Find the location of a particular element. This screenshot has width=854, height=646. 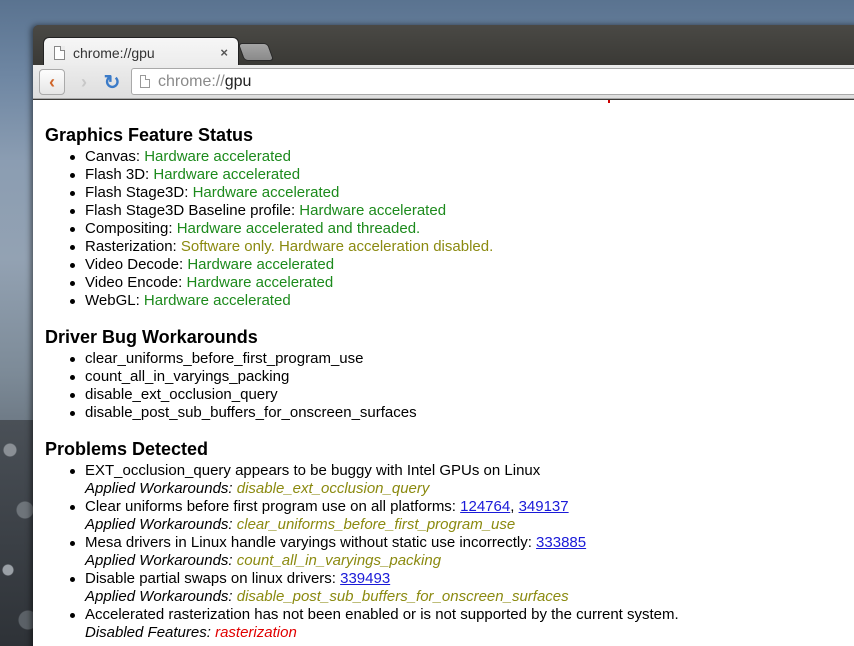

forward-arrow-icon: › is located at coordinates (84, 81).